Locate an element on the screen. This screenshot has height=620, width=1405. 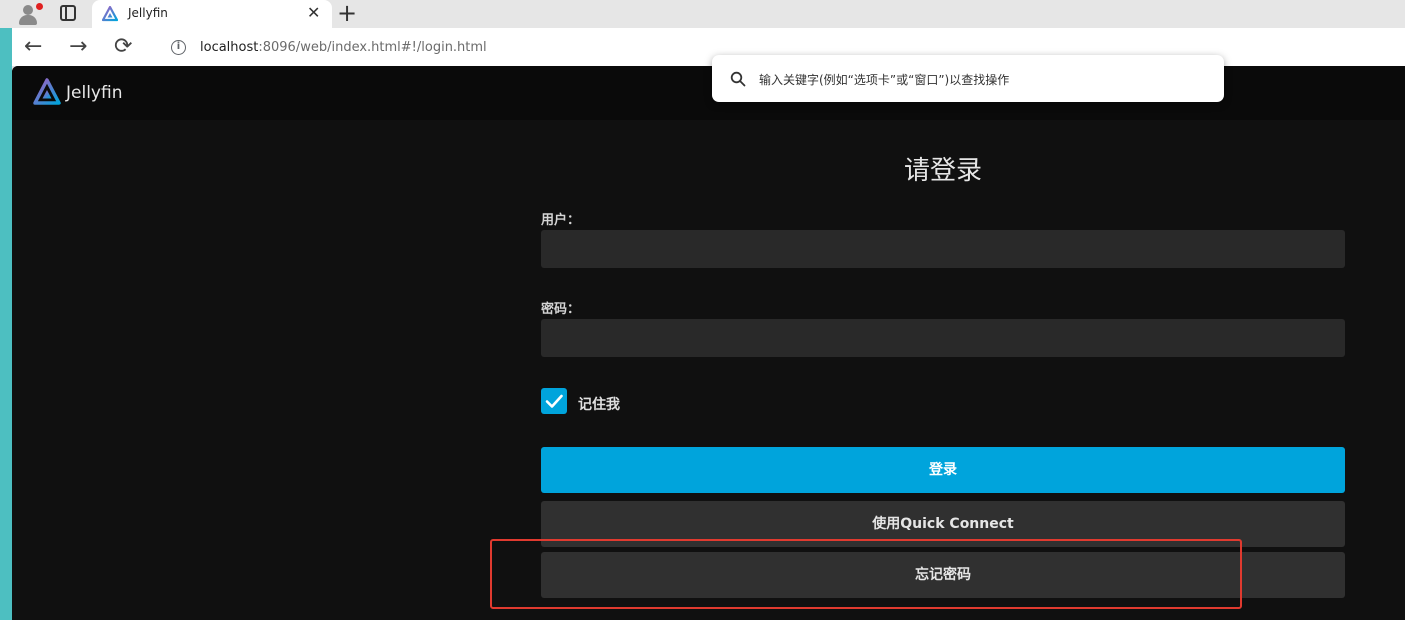
annotation-highlight-box is located at coordinates (866, 574).